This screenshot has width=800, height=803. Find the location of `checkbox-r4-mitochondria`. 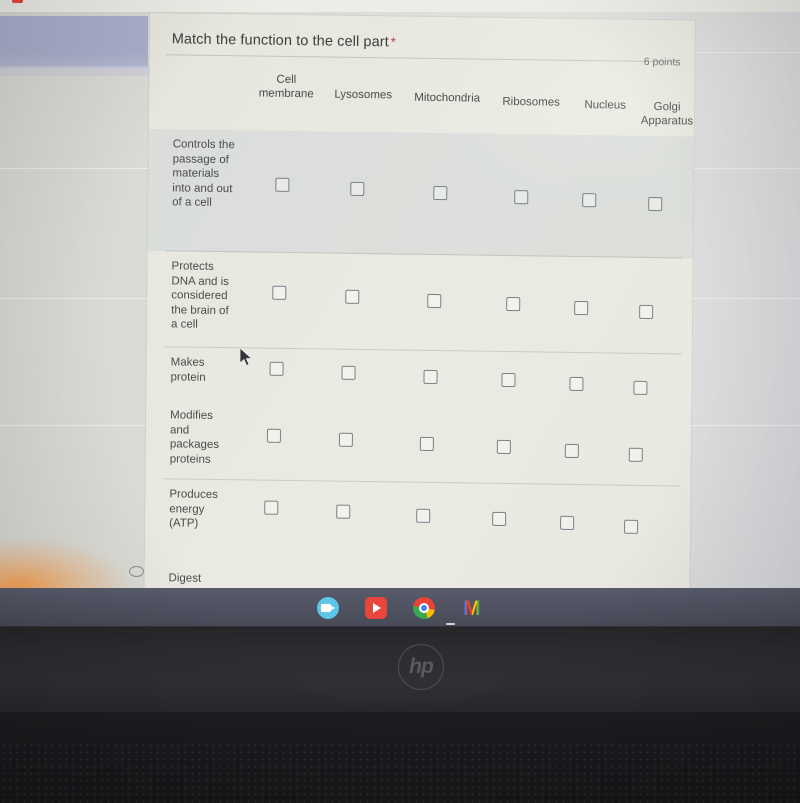

checkbox-r4-mitochondria is located at coordinates (426, 444).